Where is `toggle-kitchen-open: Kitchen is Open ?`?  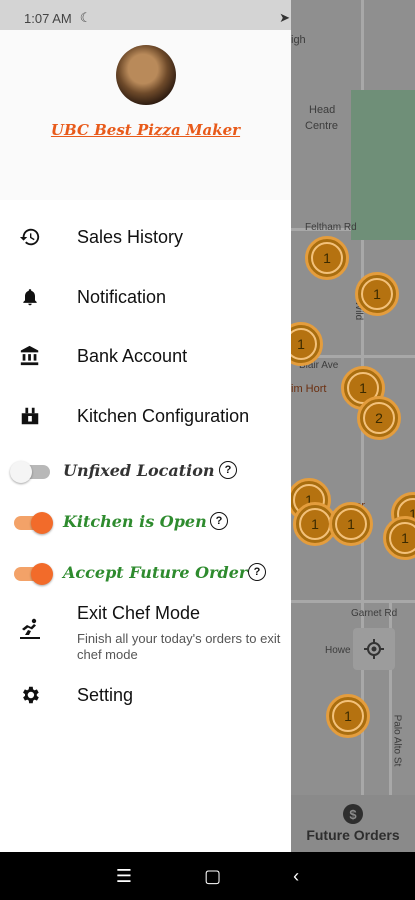
toggle-kitchen-open: Kitchen is Open ? is located at coordinates (145, 527).